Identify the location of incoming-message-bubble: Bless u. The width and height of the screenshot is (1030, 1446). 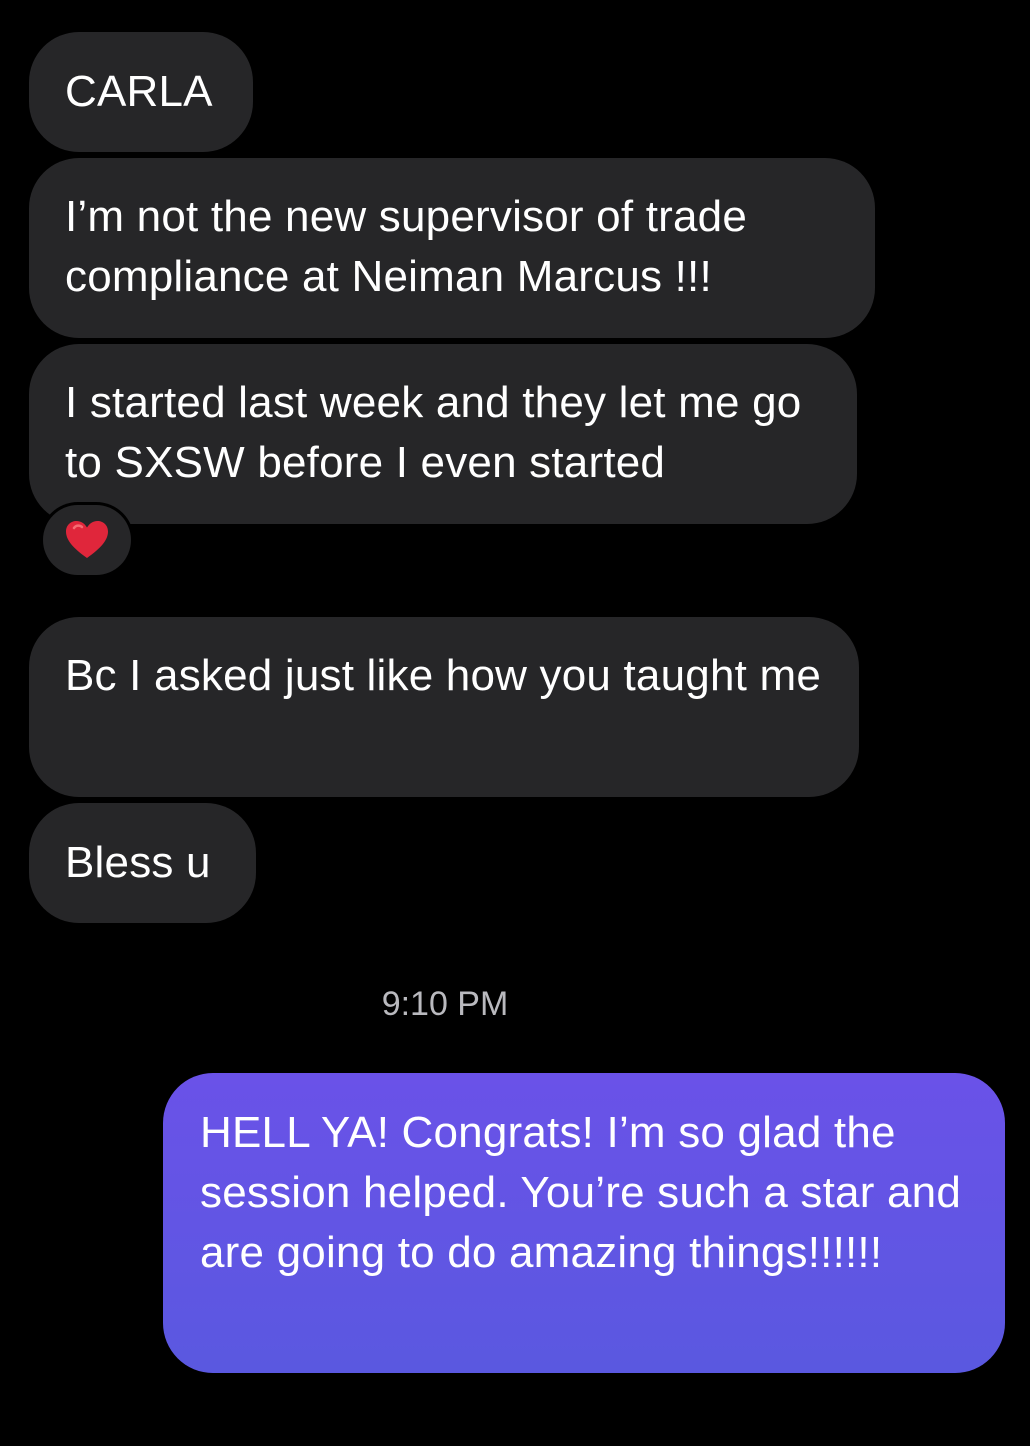
(142, 863).